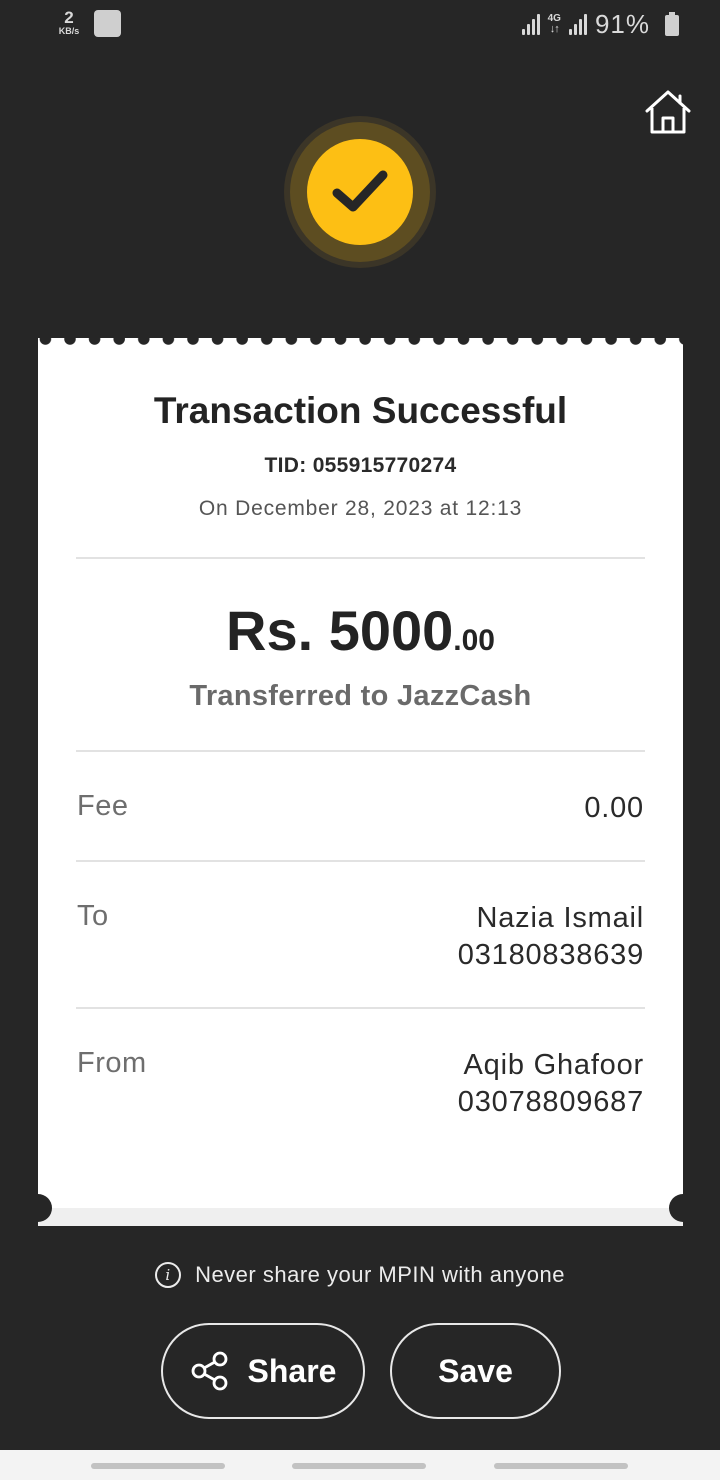 The height and width of the screenshot is (1480, 720). I want to click on security-notice-text: Never share your MPIN with anyone, so click(380, 1274).